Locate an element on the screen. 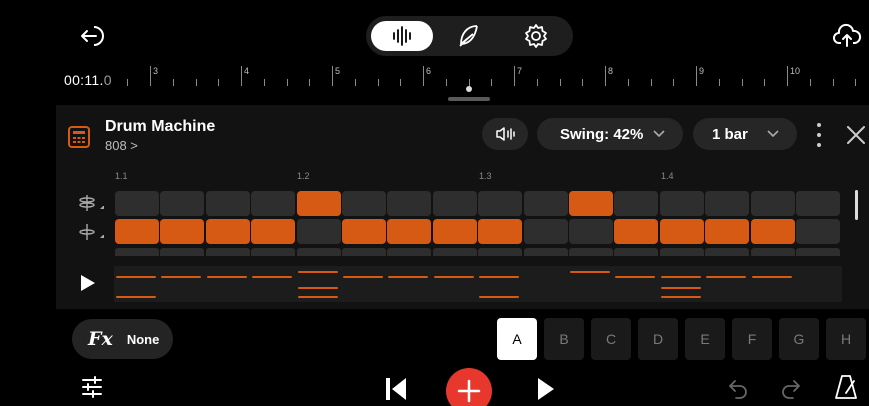  hihat-icon is located at coordinates (87, 203).